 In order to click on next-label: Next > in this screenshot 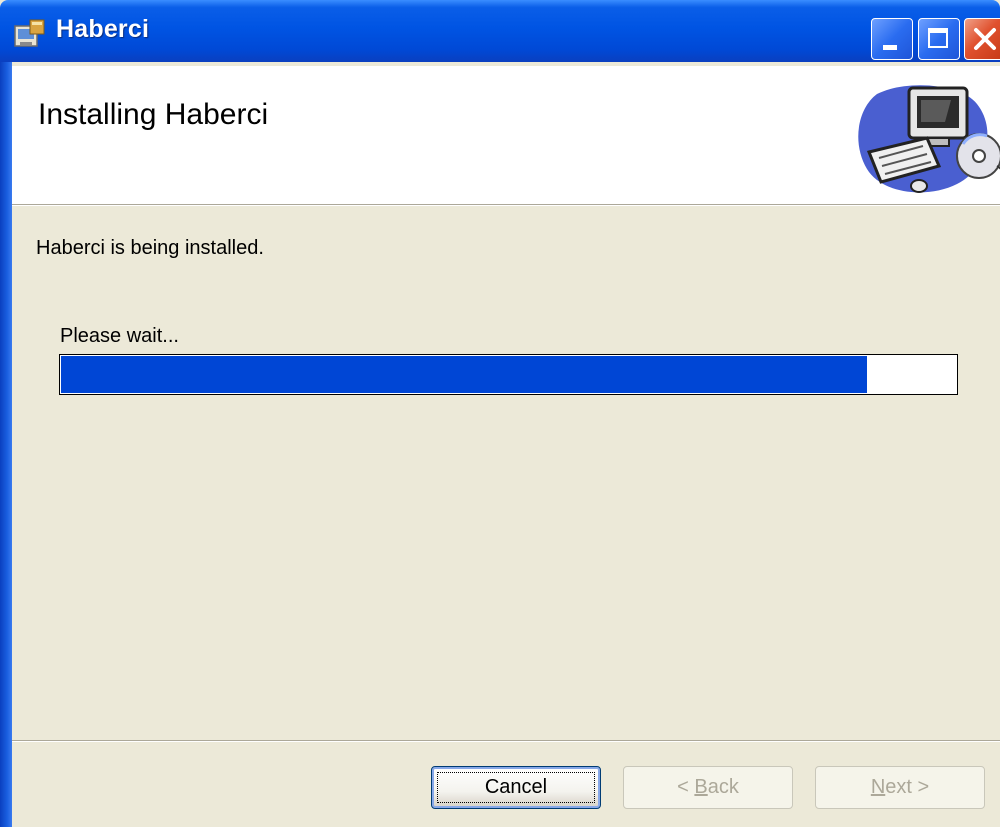, I will do `click(900, 787)`.